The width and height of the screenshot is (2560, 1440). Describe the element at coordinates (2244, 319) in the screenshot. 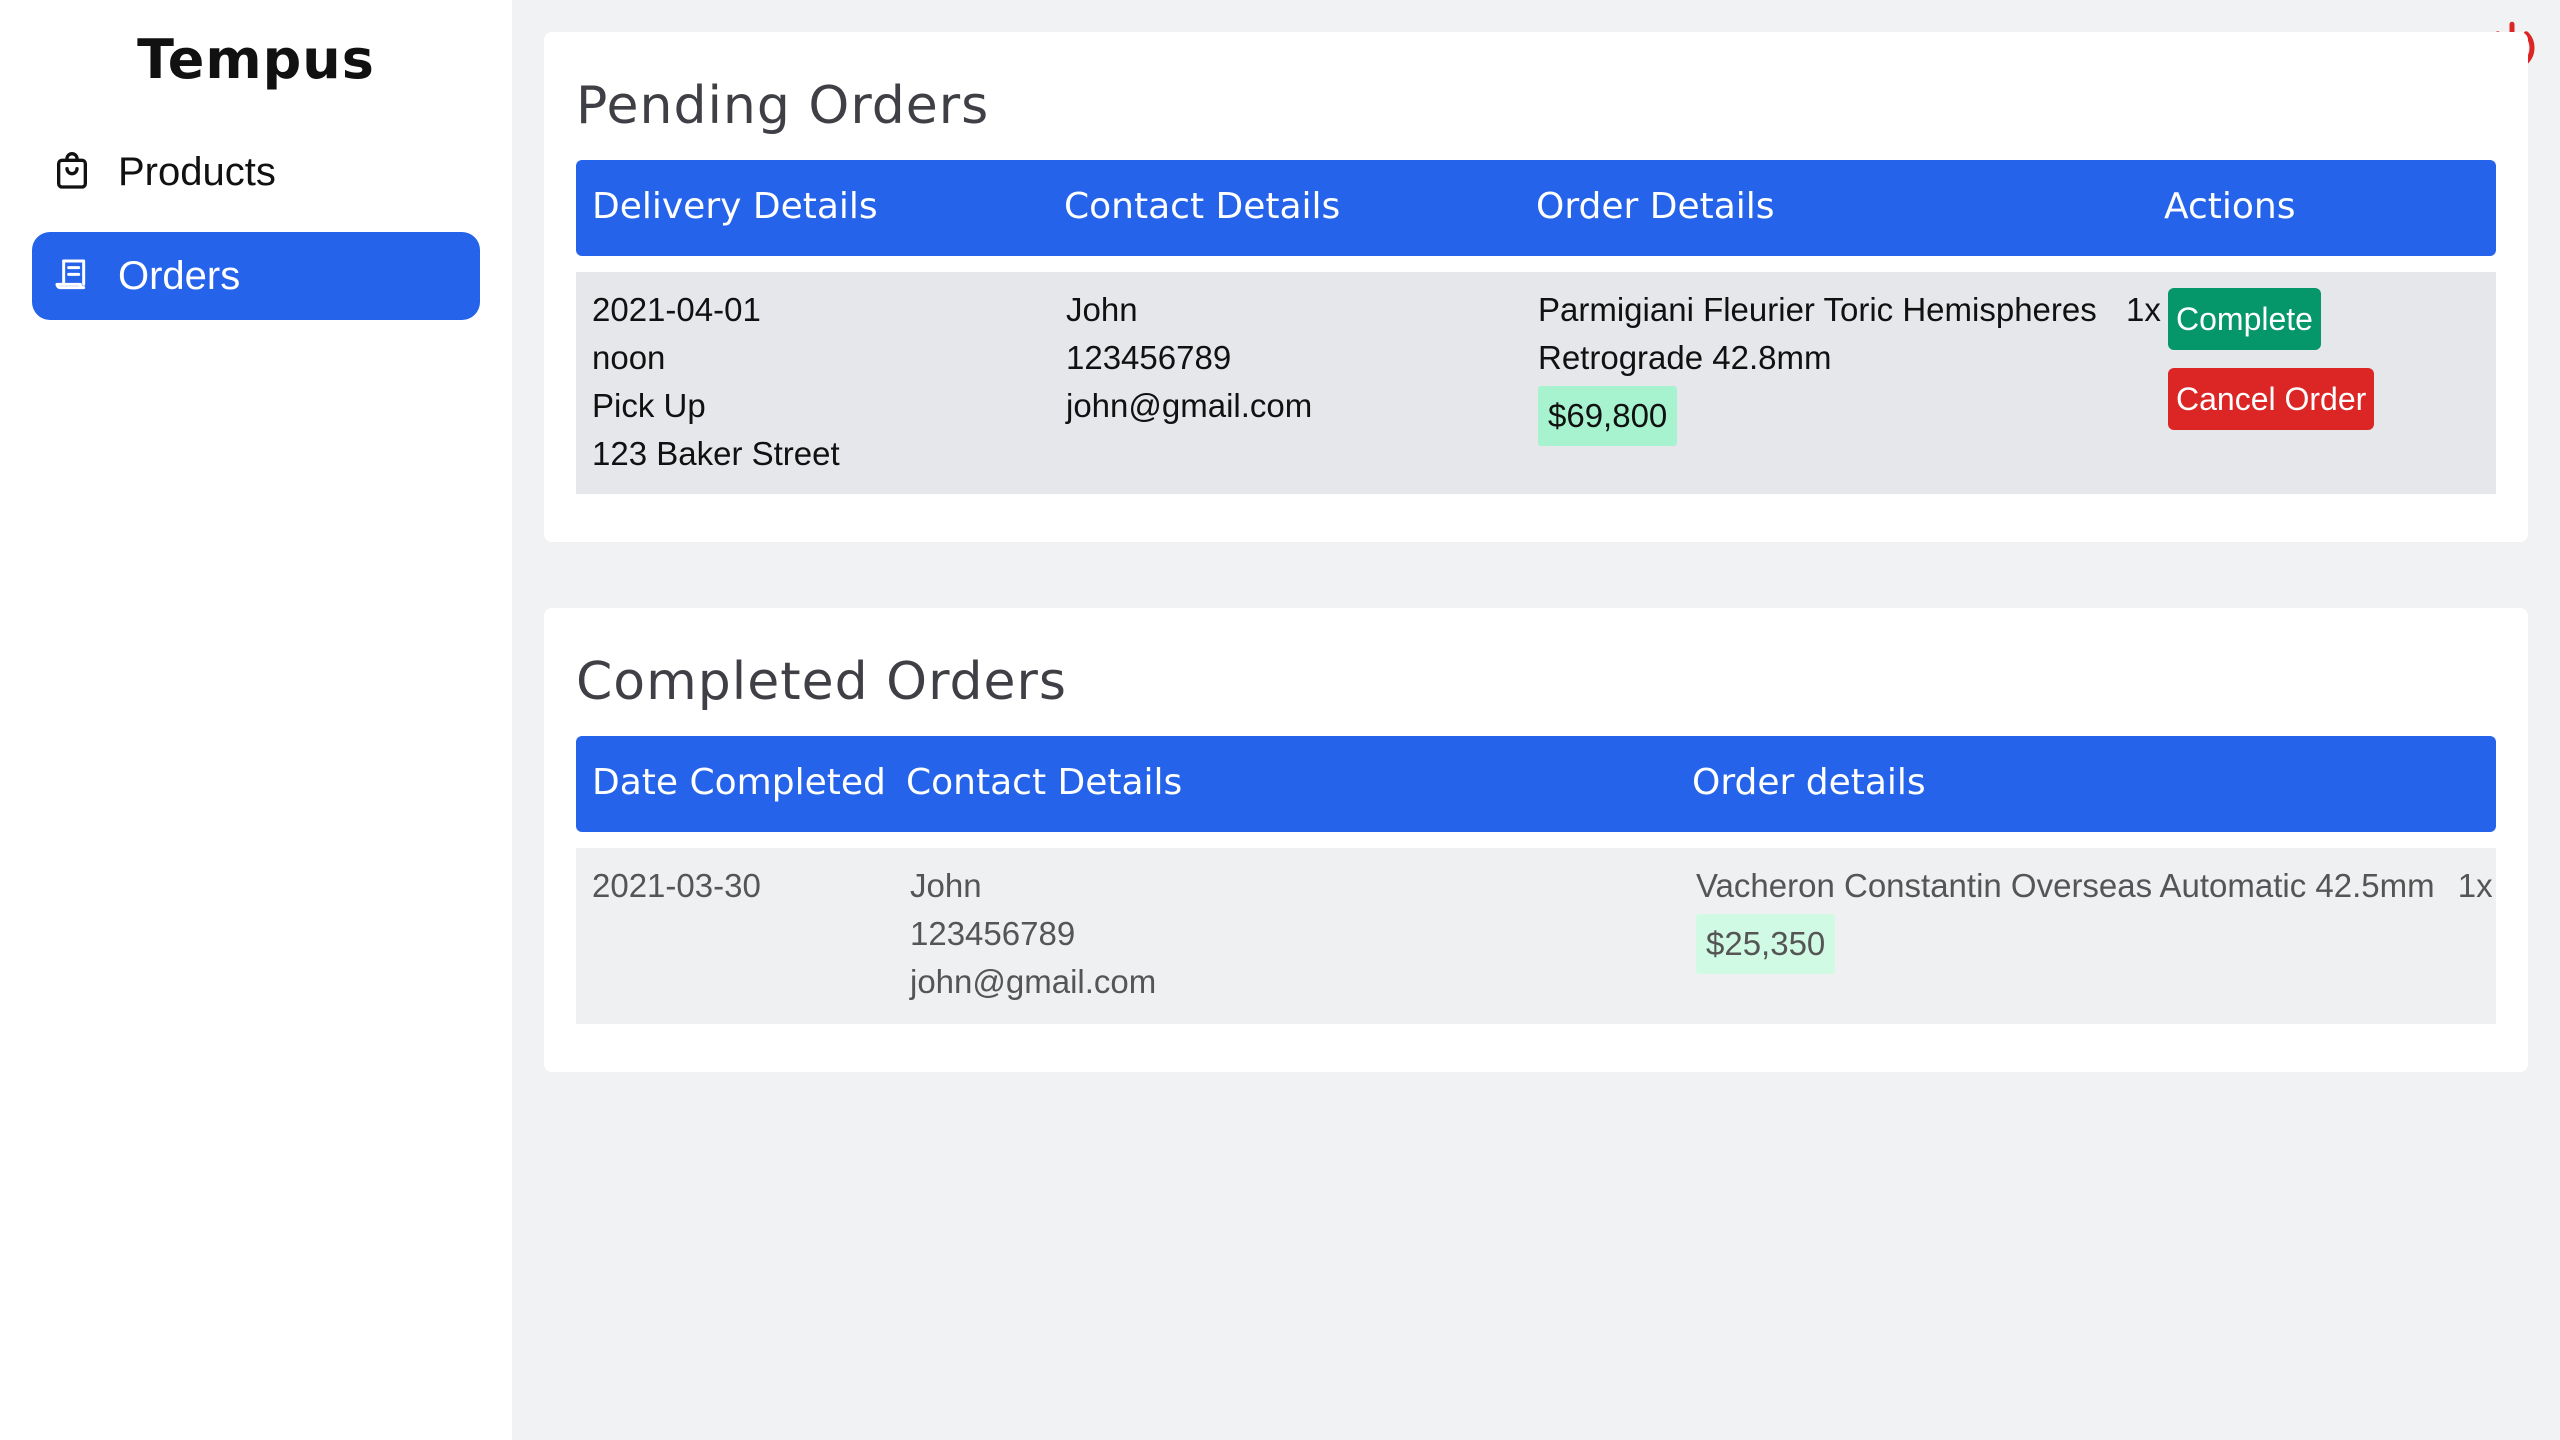

I see `complete-button: Complete` at that location.